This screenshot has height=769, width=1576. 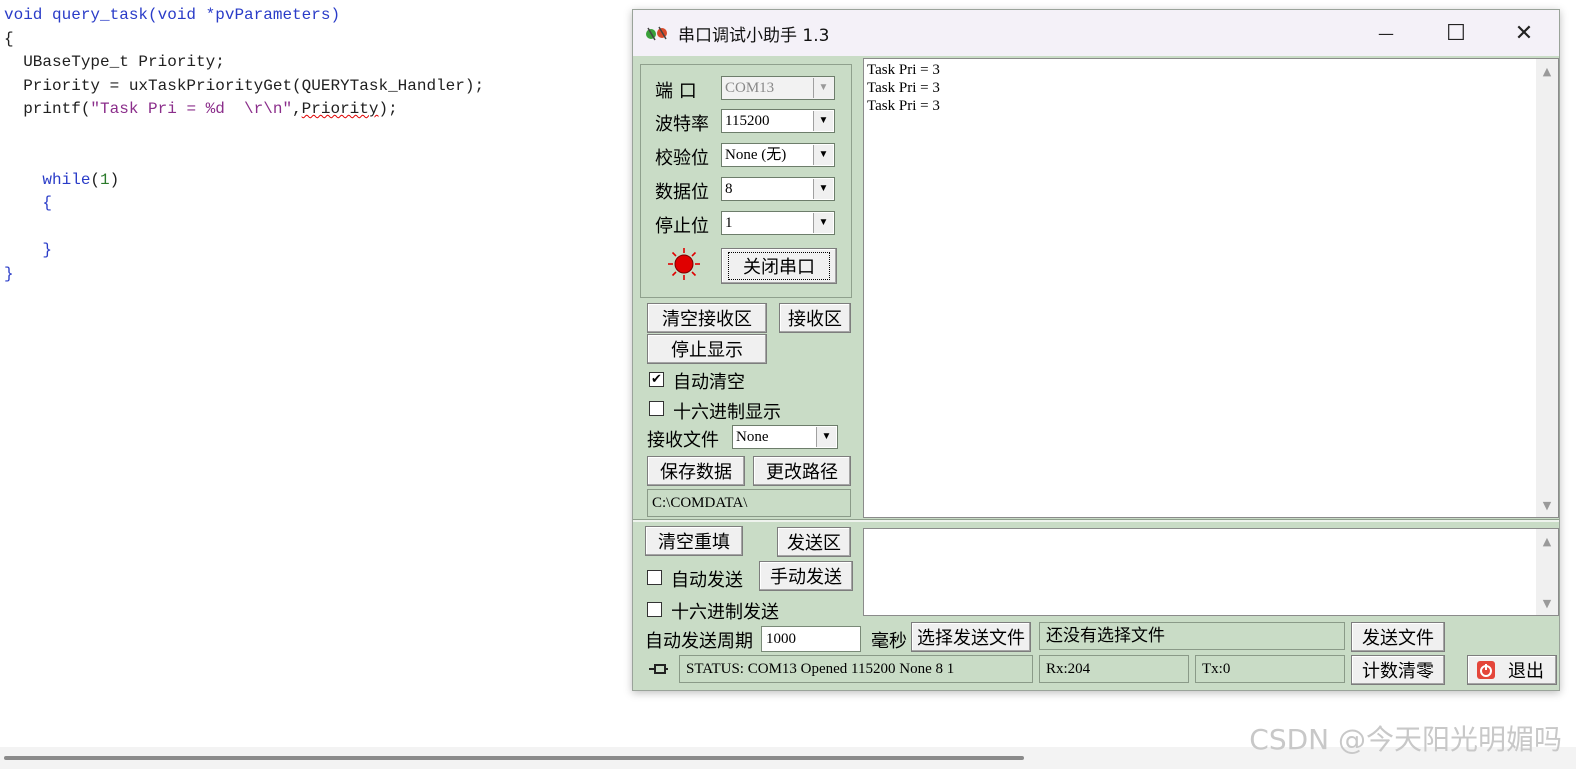 I want to click on maximize-button: ☐, so click(x=1456, y=33).